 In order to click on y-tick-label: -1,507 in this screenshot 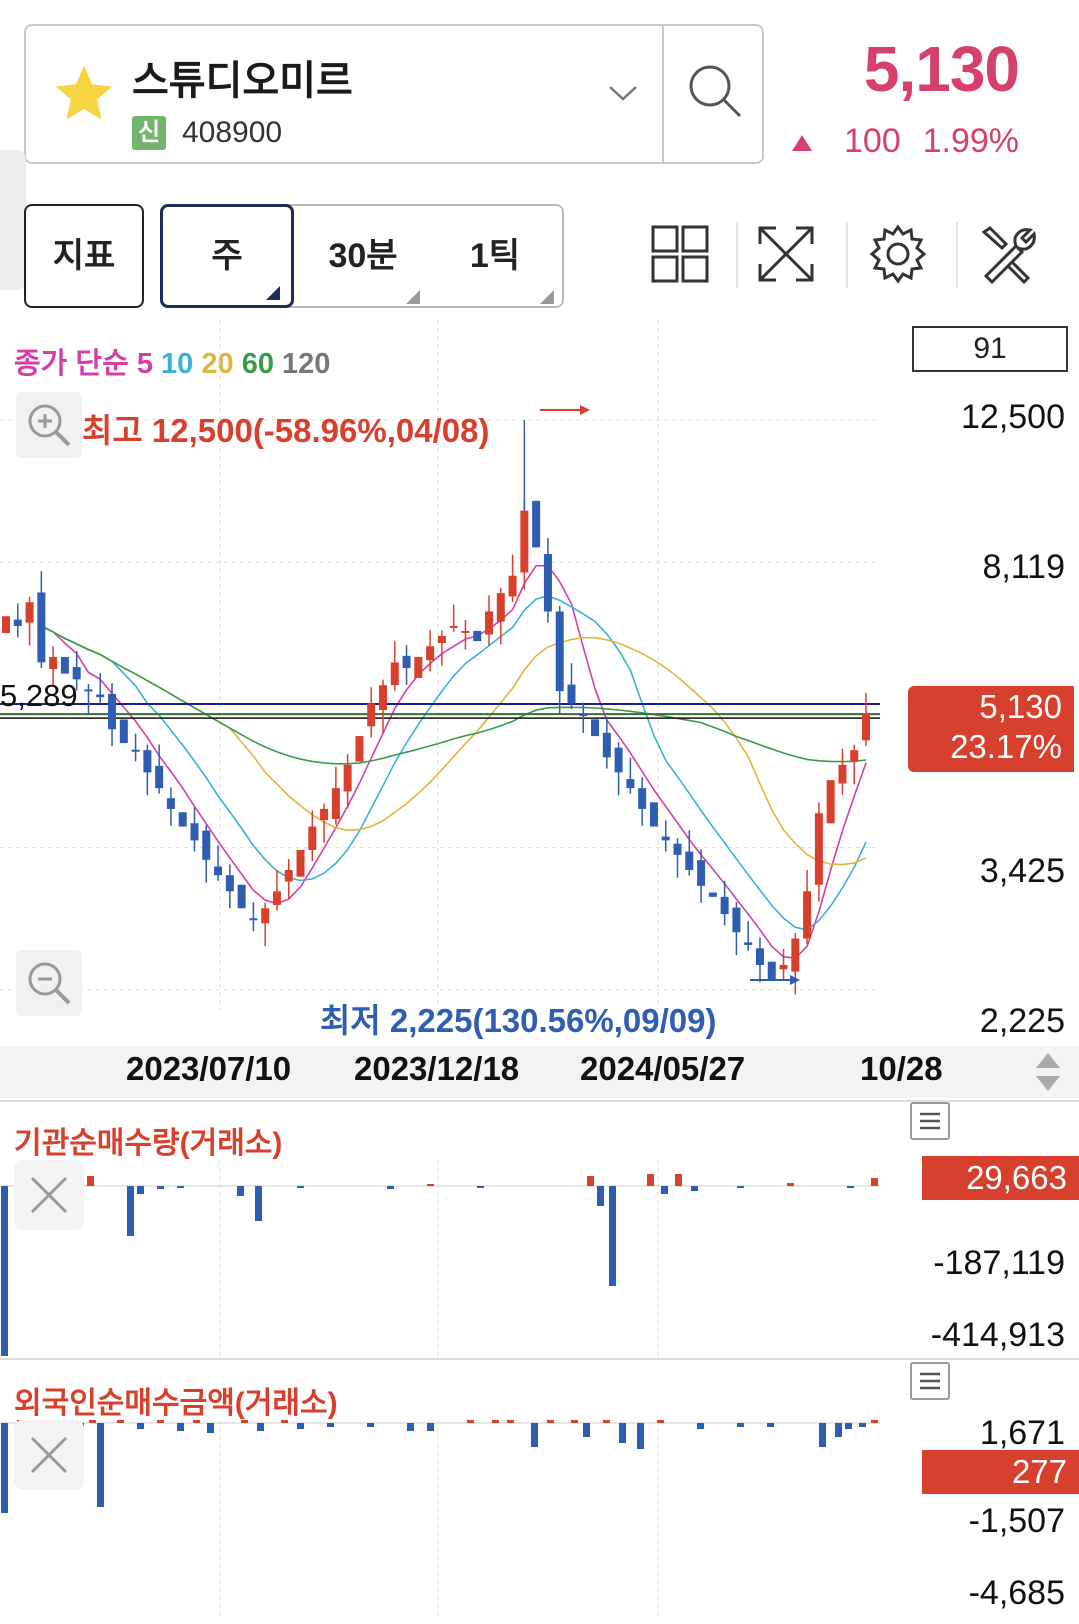, I will do `click(1016, 1521)`.